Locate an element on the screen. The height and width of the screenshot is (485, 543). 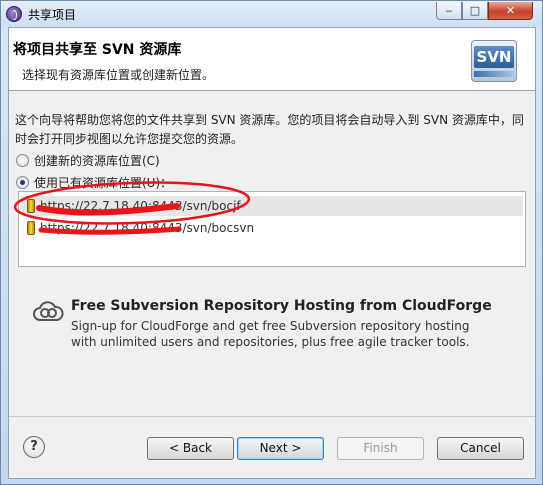
radio-create-new: 创建新的资源库位置(C) is located at coordinates (88, 160).